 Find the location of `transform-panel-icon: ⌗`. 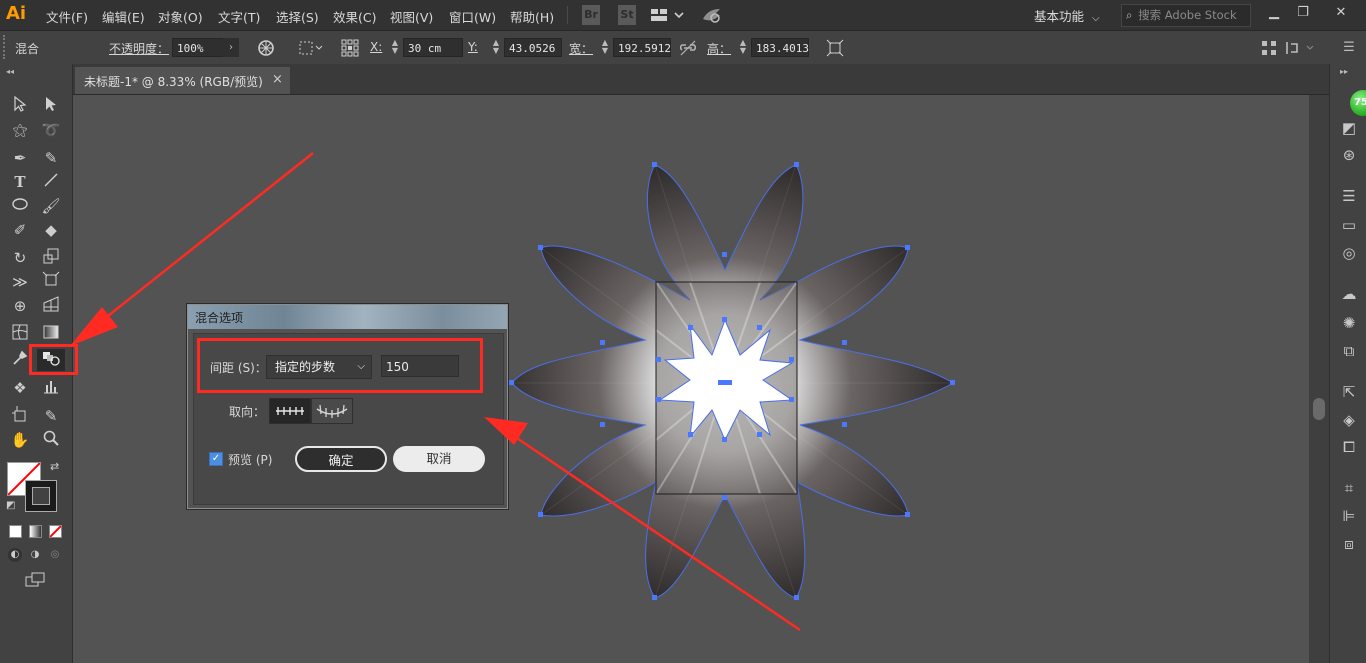

transform-panel-icon: ⌗ is located at coordinates (1349, 488).